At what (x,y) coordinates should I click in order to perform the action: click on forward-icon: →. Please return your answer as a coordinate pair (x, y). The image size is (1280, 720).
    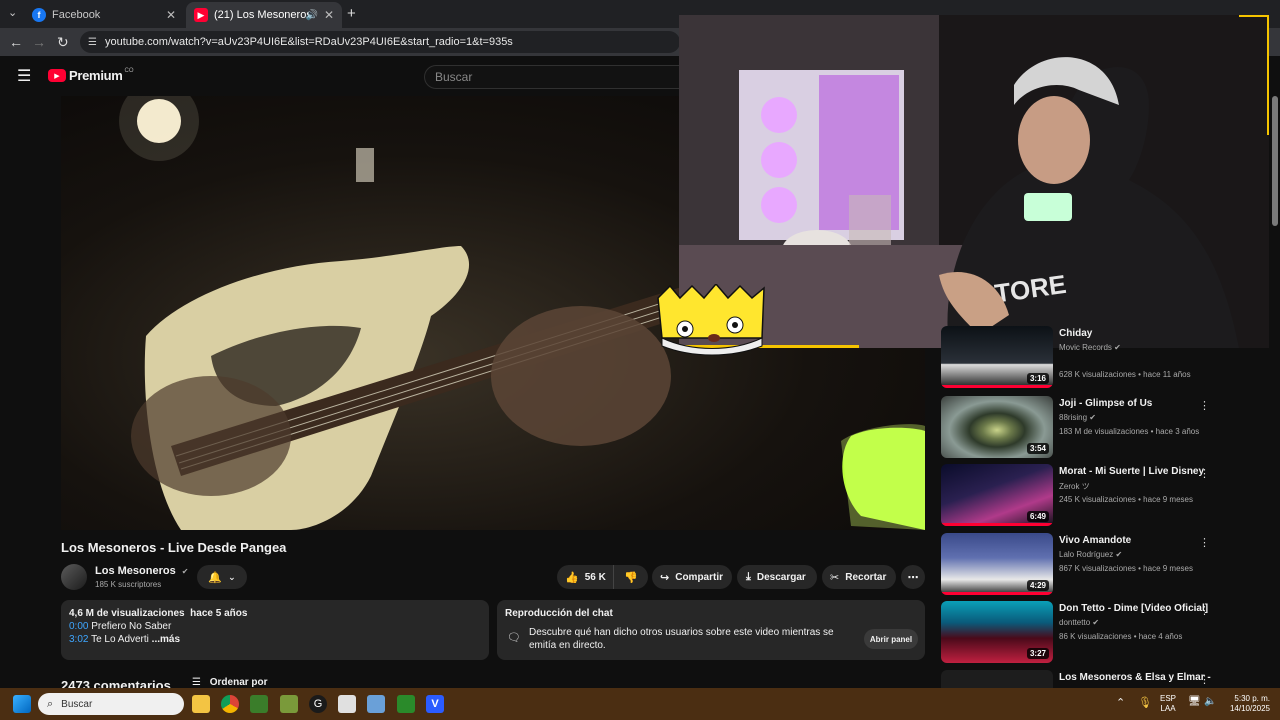
    Looking at the image, I should click on (39, 42).